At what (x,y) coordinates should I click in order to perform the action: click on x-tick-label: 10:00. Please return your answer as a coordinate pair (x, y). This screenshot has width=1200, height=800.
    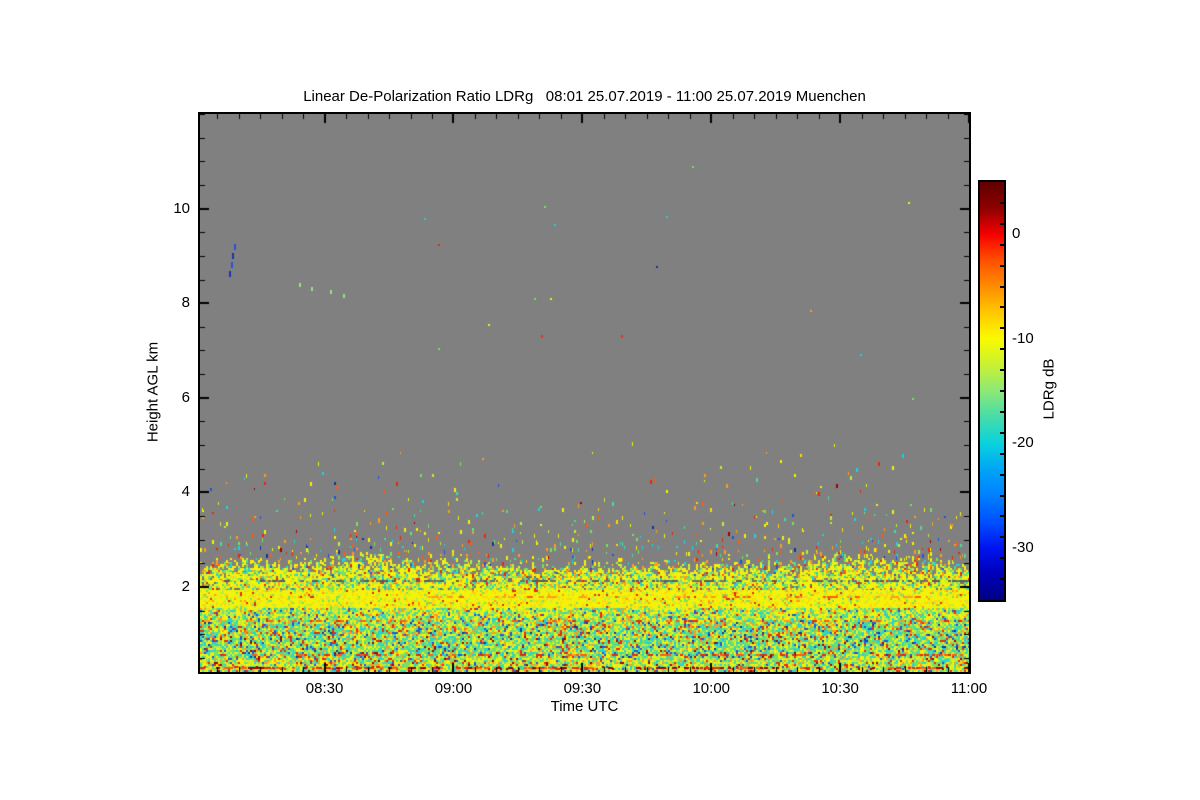
    Looking at the image, I should click on (711, 688).